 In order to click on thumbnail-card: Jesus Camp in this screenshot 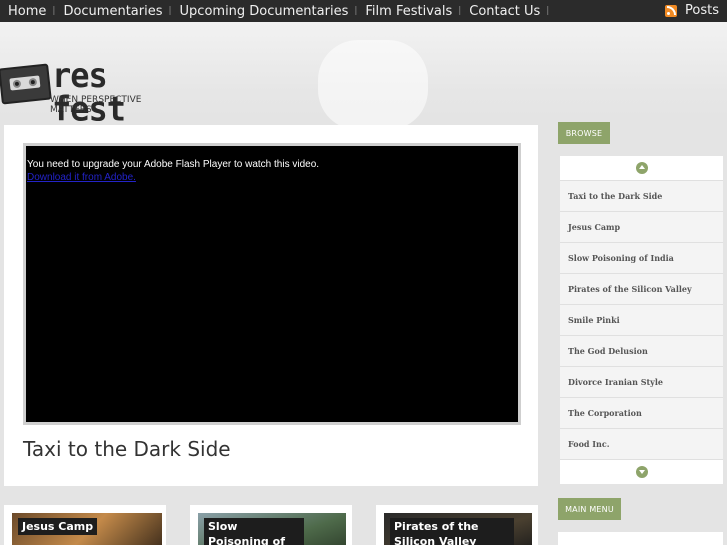, I will do `click(85, 525)`.